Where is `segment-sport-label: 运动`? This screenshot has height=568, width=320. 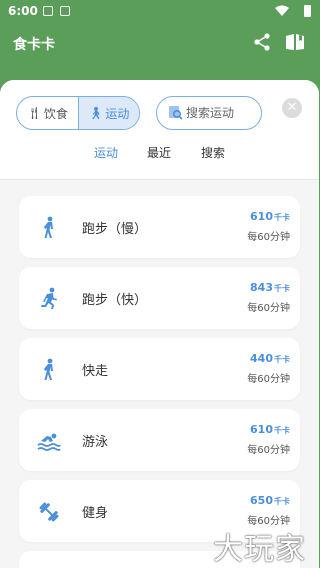
segment-sport-label: 运动 is located at coordinates (117, 113).